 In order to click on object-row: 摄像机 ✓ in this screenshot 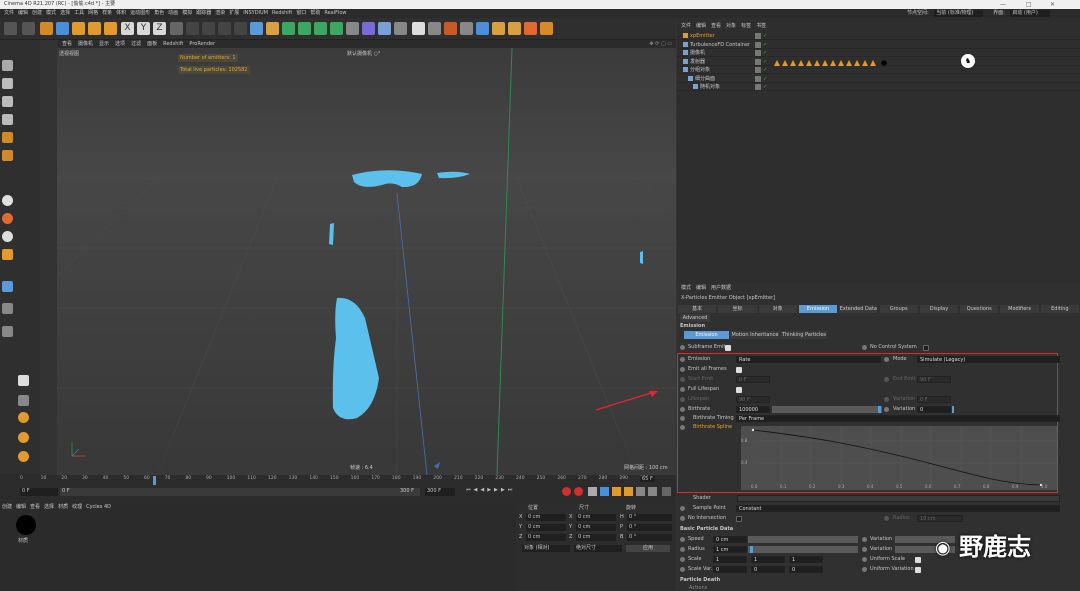, I will do `click(878, 53)`.